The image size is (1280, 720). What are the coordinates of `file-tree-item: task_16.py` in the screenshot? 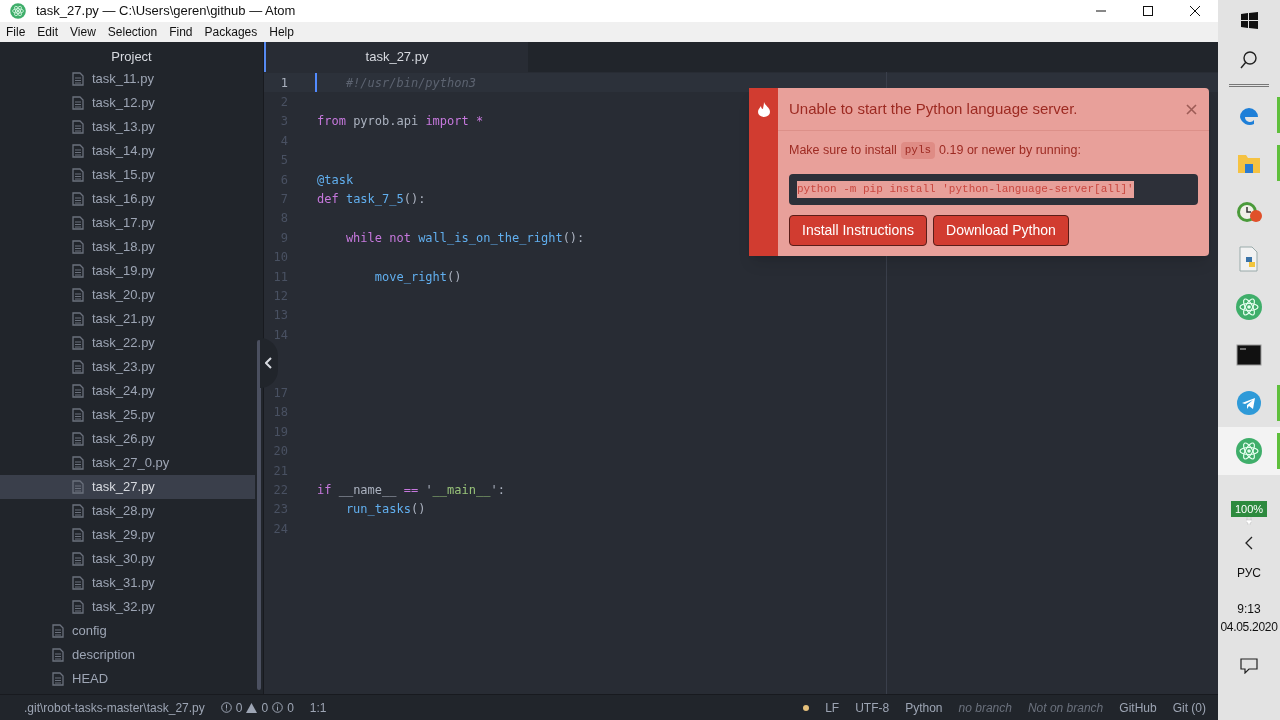 It's located at (127, 199).